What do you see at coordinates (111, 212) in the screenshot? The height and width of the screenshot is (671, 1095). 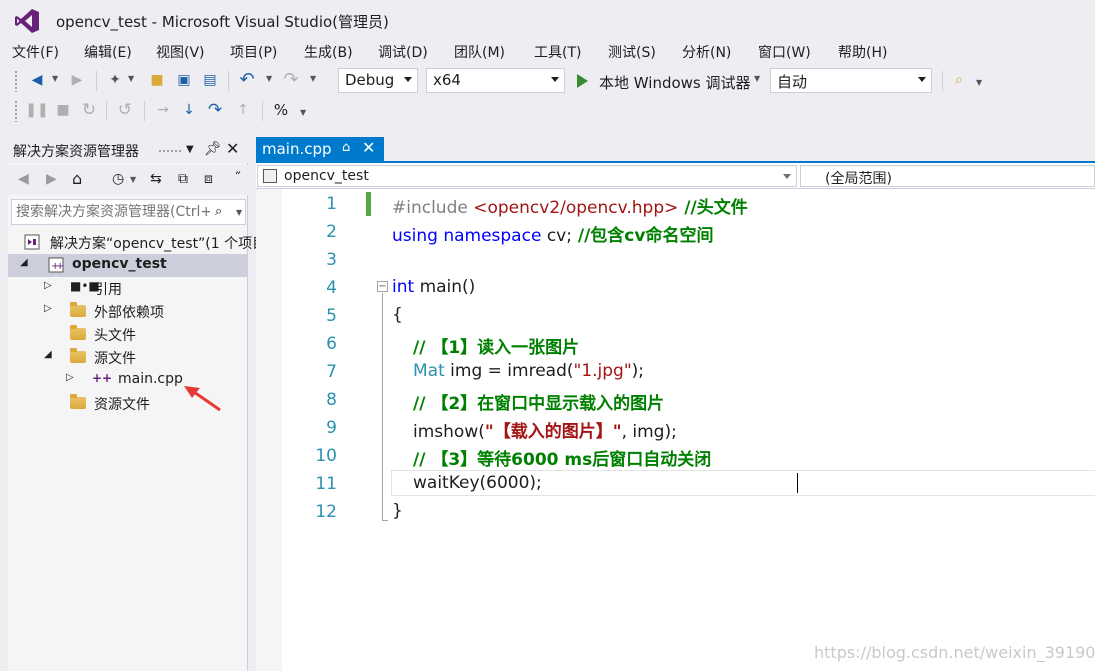 I see `solution-search-input` at bounding box center [111, 212].